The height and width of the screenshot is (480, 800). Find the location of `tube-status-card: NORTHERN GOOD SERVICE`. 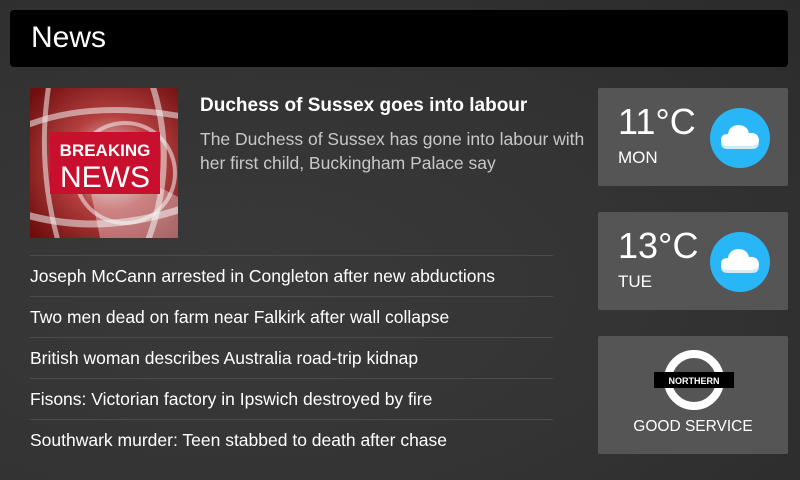

tube-status-card: NORTHERN GOOD SERVICE is located at coordinates (693, 395).